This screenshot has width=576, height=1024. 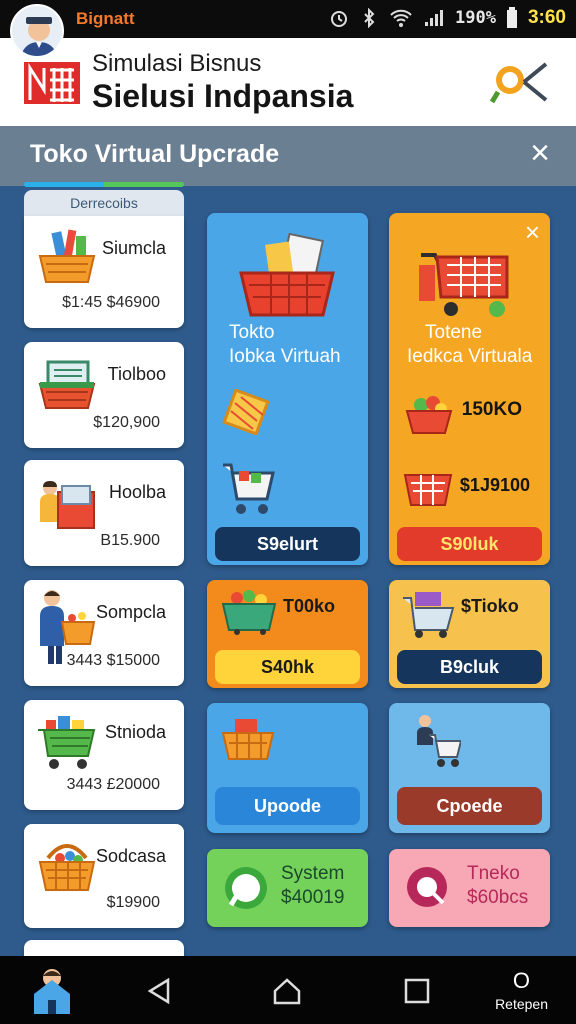 I want to click on grocery-basket-icon, so click(x=67, y=867).